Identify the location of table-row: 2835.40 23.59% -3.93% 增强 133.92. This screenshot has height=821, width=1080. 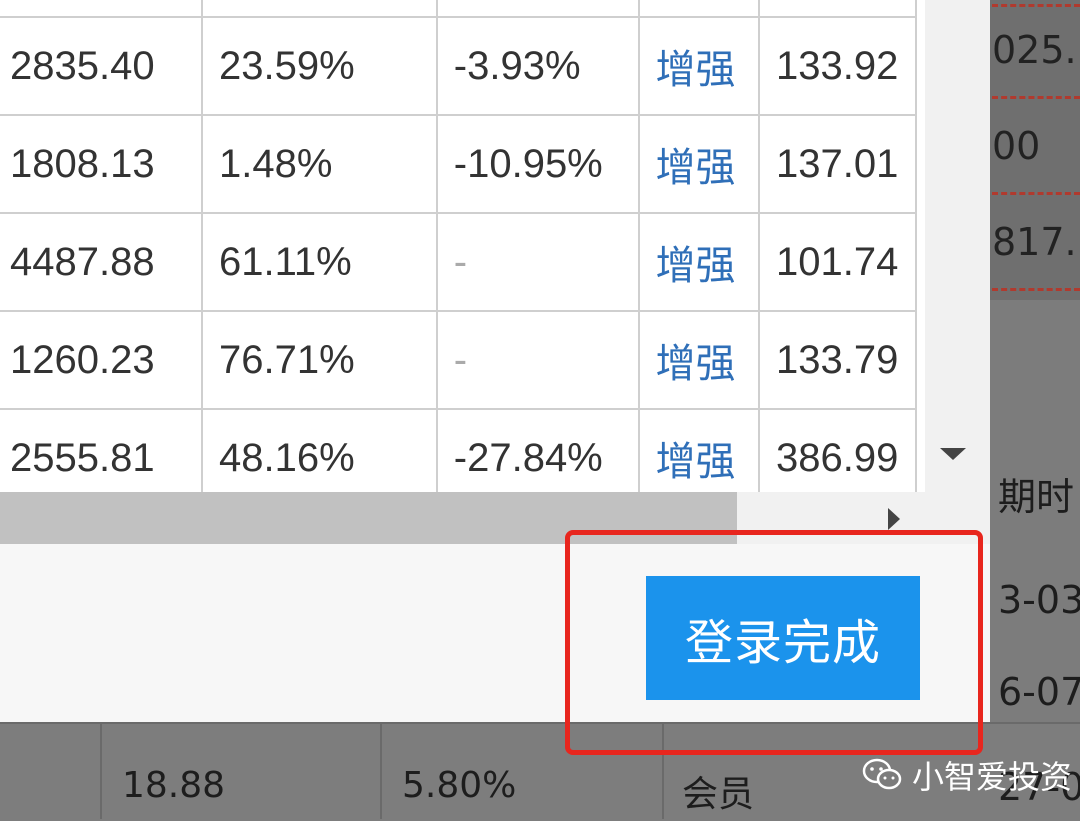
(458, 66).